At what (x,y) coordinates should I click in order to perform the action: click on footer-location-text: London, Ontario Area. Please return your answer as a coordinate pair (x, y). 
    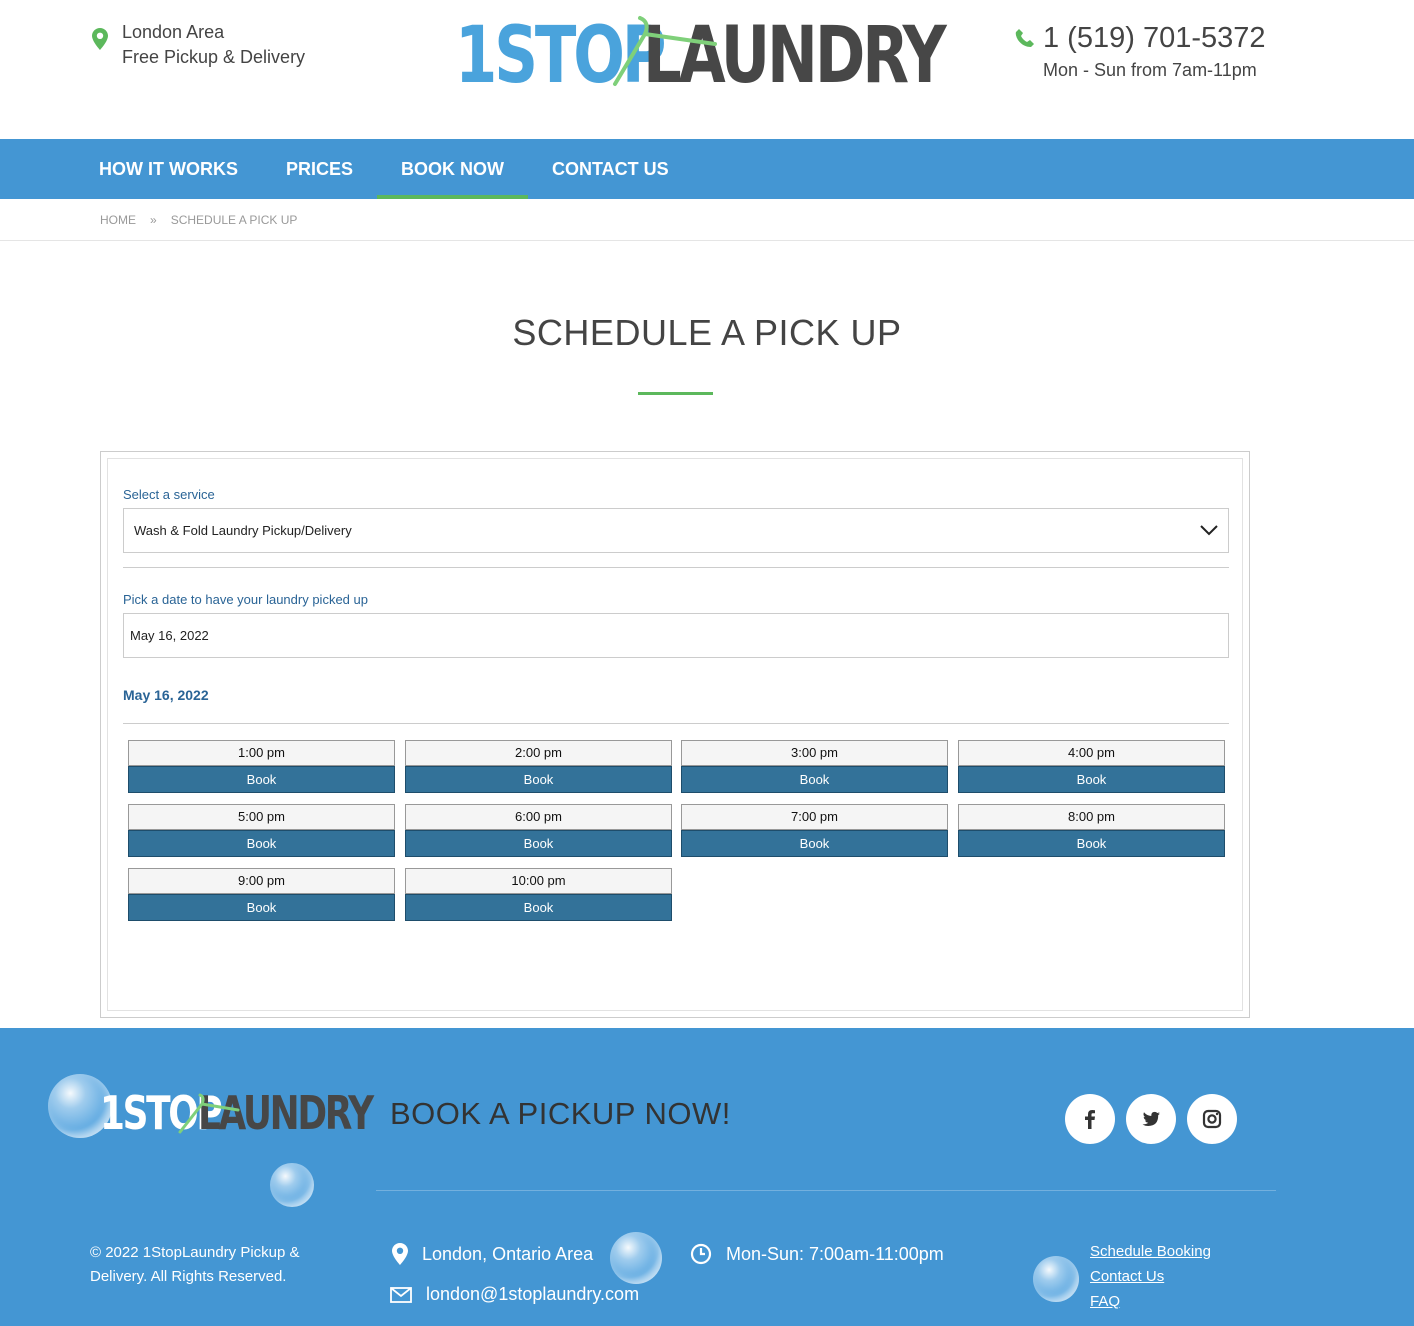
    Looking at the image, I should click on (508, 1253).